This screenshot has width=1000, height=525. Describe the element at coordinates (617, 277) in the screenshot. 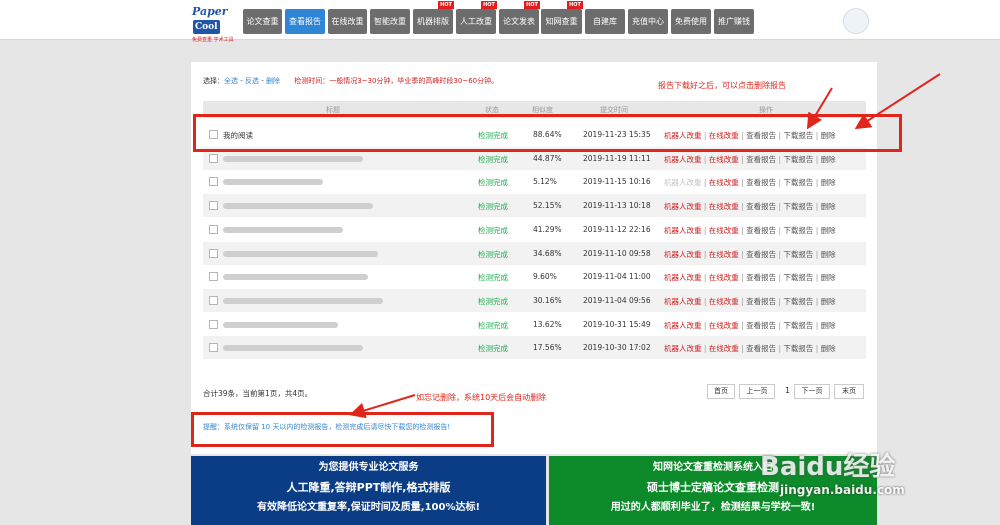

I see `submit-time: 2019-11-04 11:00` at that location.